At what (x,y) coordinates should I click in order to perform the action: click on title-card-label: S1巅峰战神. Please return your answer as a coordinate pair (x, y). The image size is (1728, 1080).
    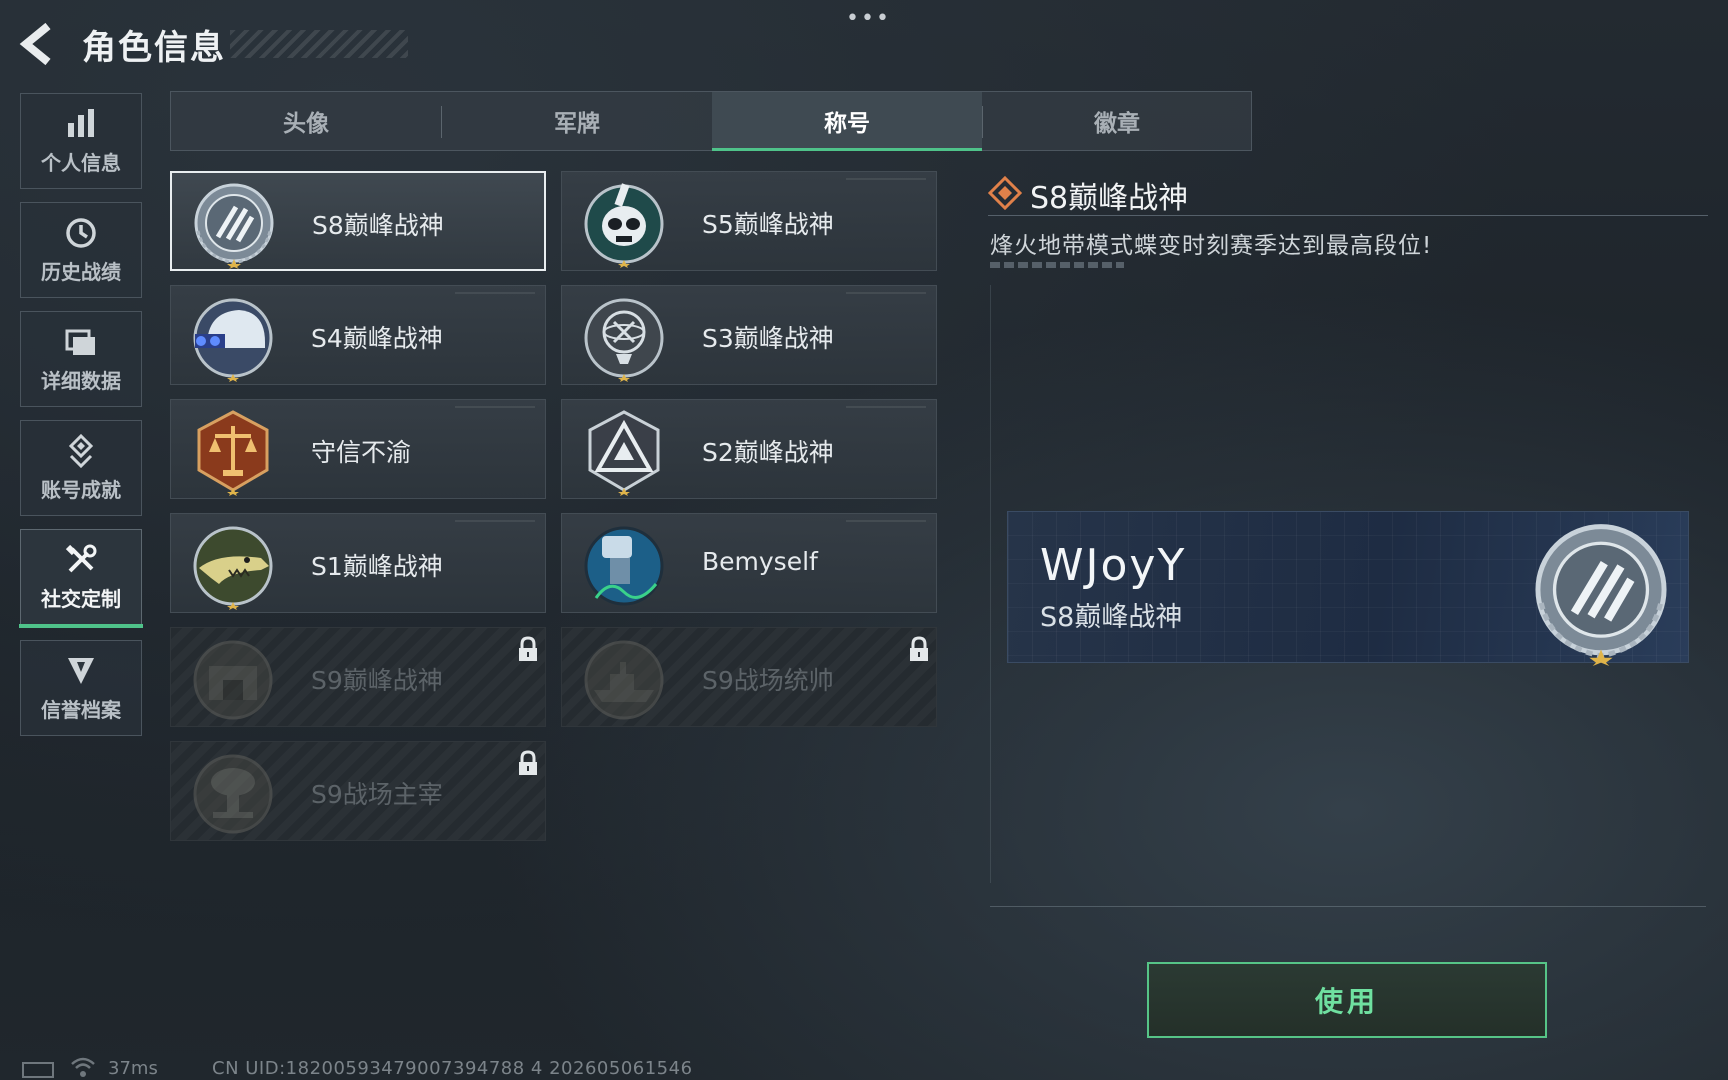
    Looking at the image, I should click on (377, 566).